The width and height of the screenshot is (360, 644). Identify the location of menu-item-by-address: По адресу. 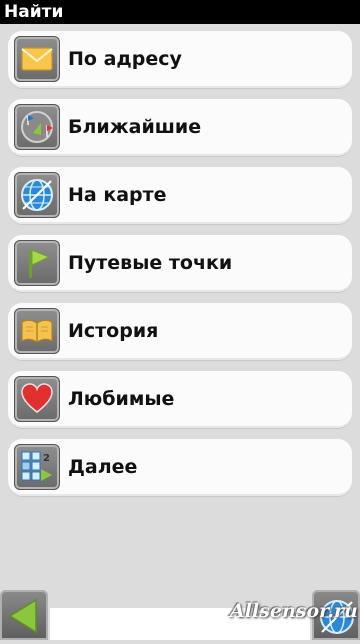
(180, 59).